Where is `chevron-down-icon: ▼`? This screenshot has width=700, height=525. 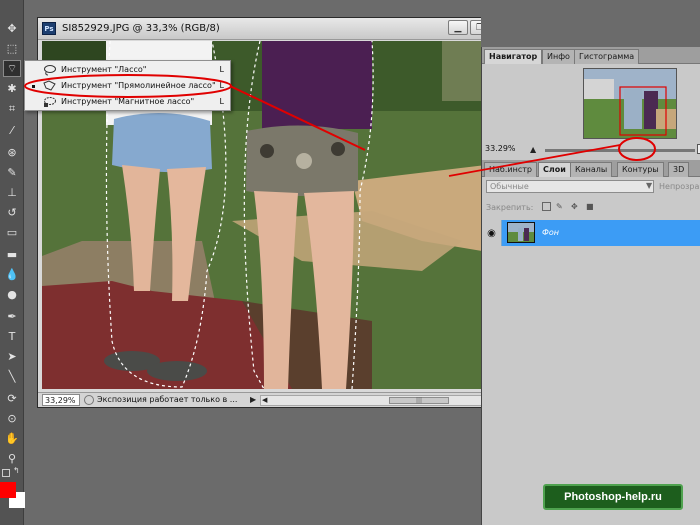
chevron-down-icon: ▼ is located at coordinates (649, 185).